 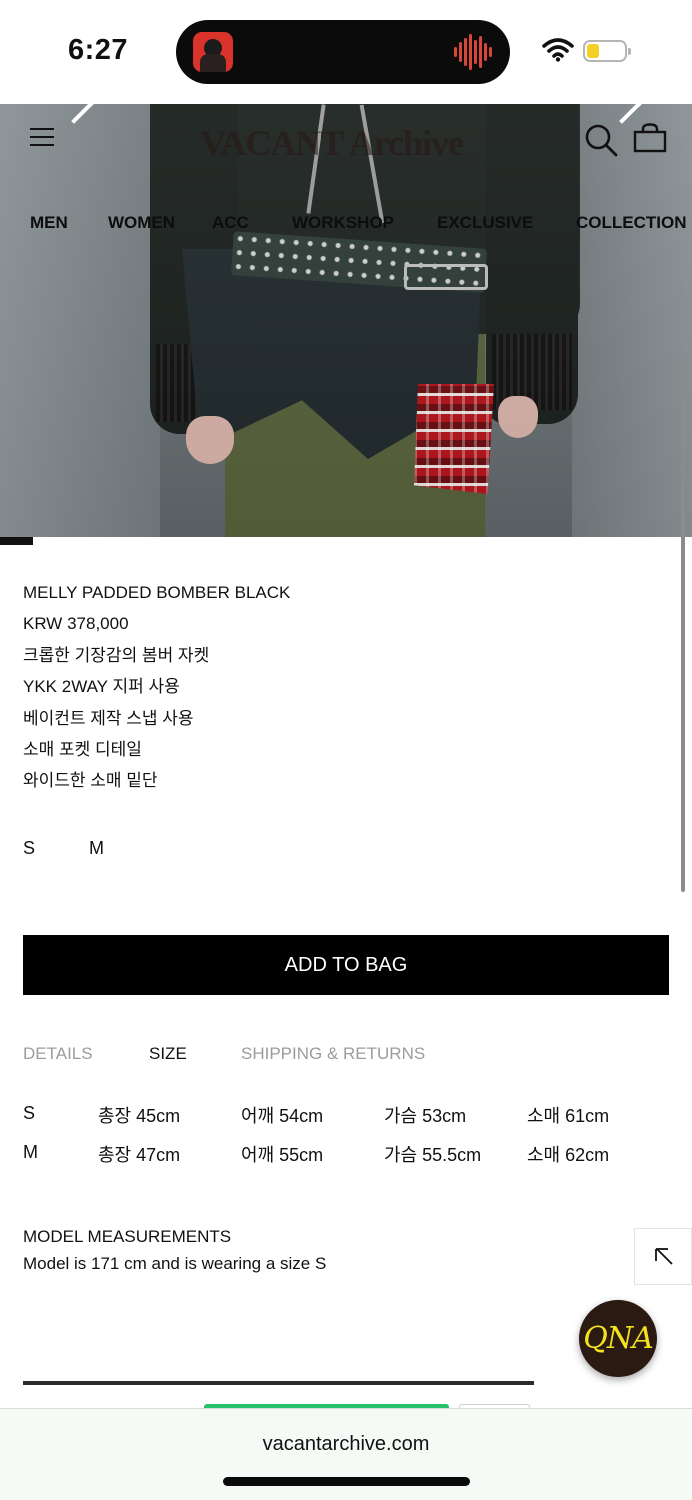 What do you see at coordinates (346, 965) in the screenshot?
I see `add-to-bag-button: ADD TO BAG` at bounding box center [346, 965].